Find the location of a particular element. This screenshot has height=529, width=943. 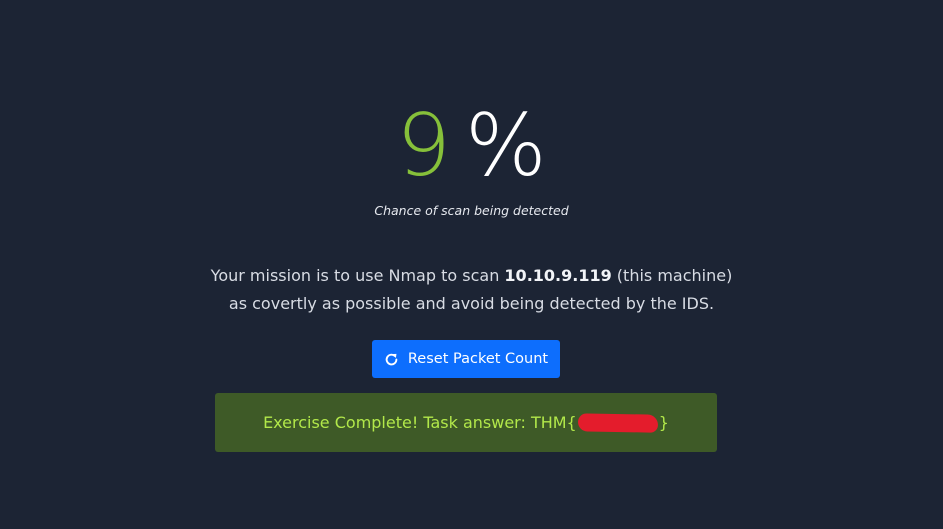

mission-text-before: Your mission is to use Nmap to scan is located at coordinates (357, 275).